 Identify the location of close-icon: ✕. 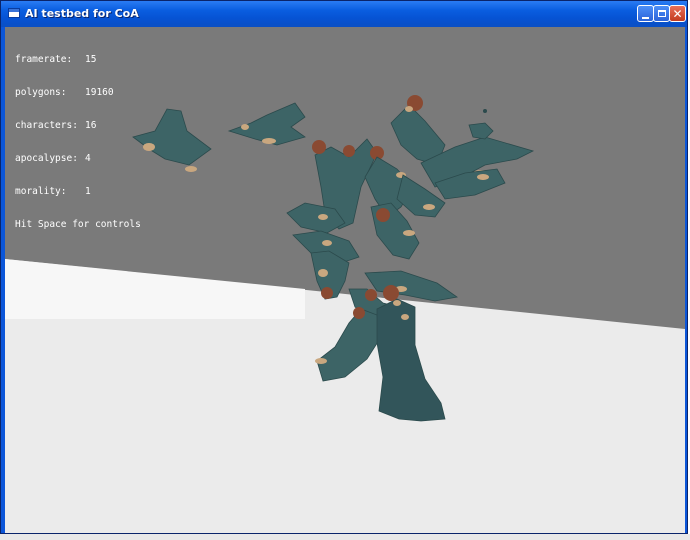
(677, 13).